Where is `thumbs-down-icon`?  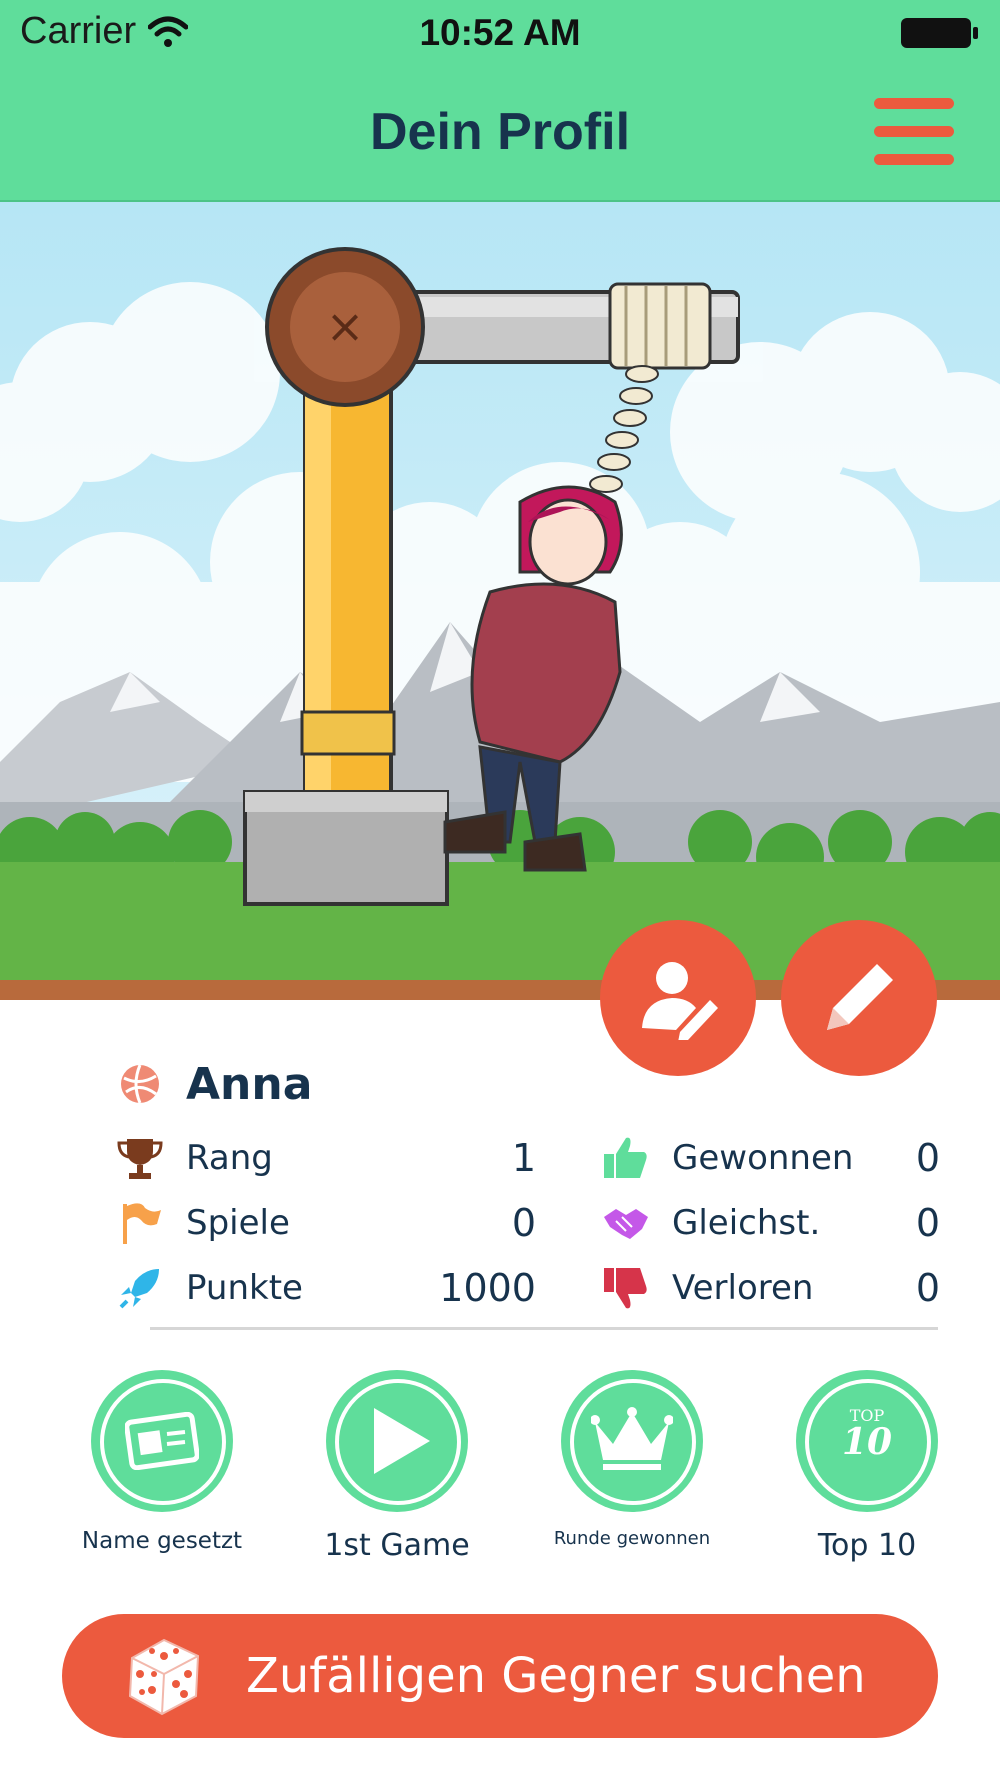
thumbs-down-icon is located at coordinates (626, 1288).